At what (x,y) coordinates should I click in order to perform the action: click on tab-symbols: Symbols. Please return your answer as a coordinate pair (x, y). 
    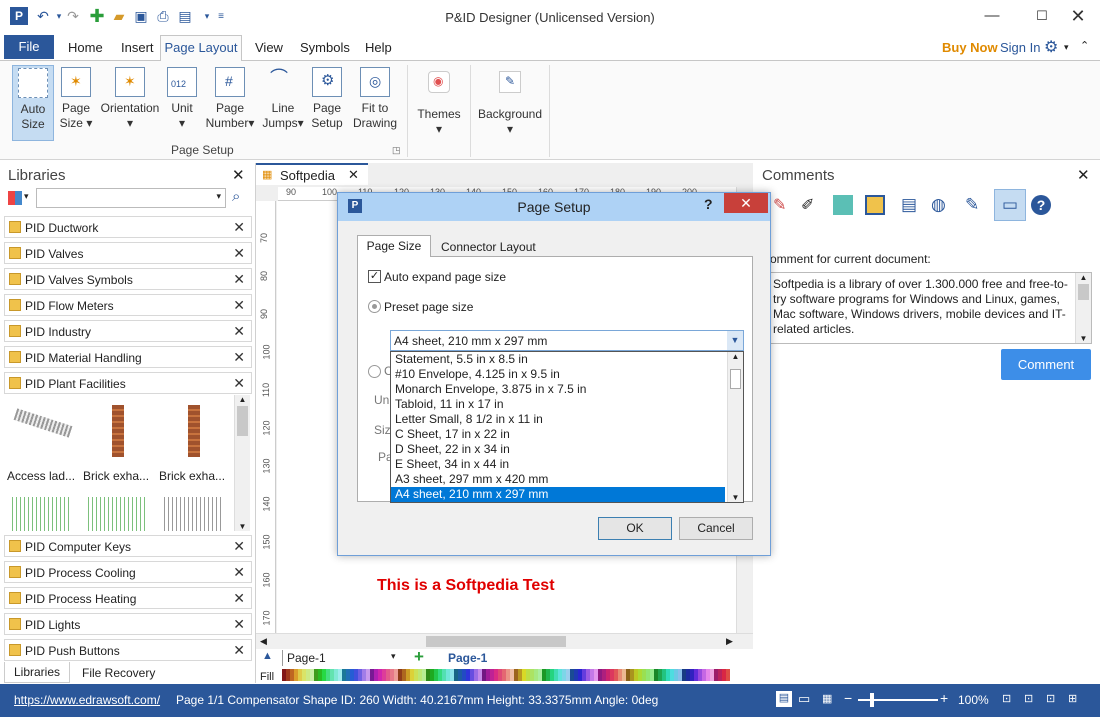
    Looking at the image, I should click on (325, 47).